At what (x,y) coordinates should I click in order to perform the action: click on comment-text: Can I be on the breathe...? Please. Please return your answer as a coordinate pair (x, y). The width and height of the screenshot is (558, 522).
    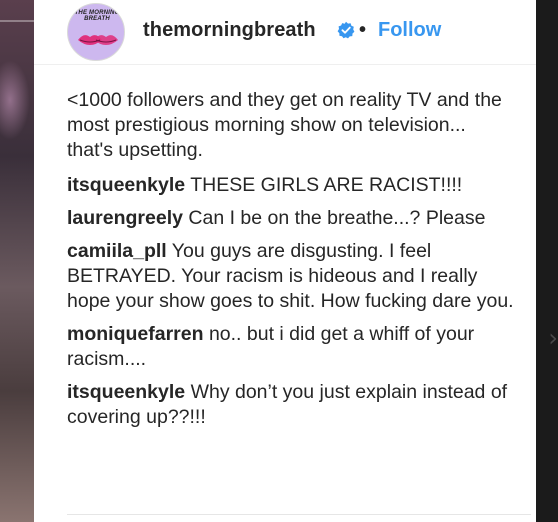
    Looking at the image, I should click on (337, 218).